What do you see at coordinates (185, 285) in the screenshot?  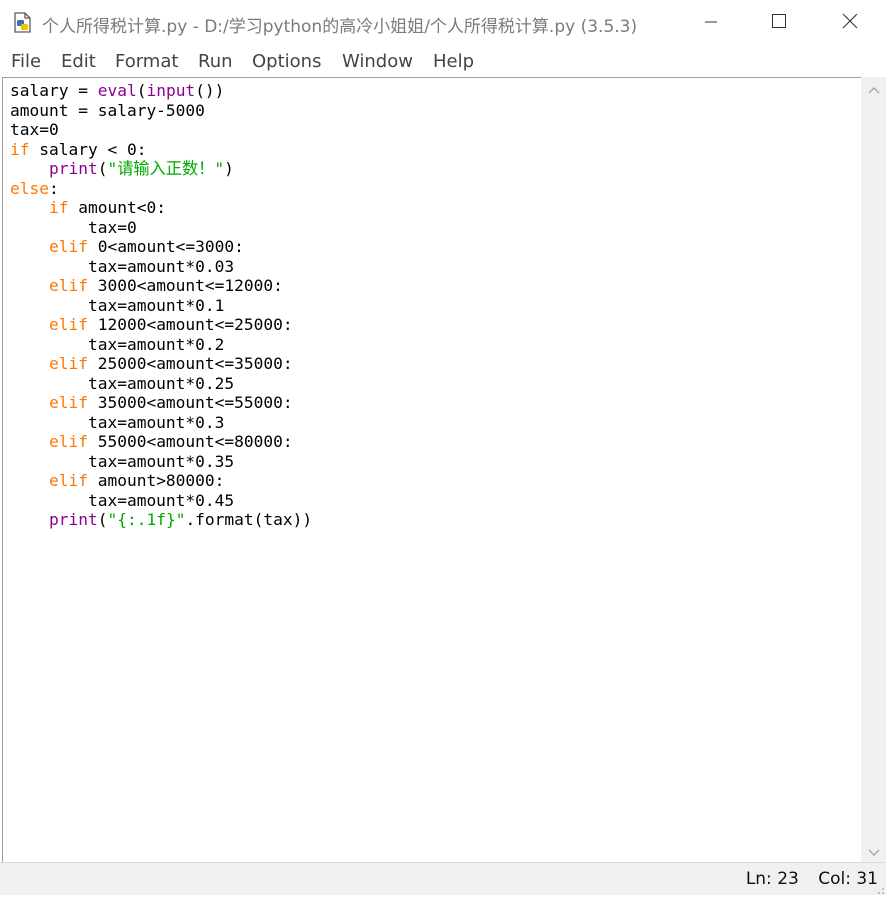 I see `code-token: 3000<amount<=12000:` at bounding box center [185, 285].